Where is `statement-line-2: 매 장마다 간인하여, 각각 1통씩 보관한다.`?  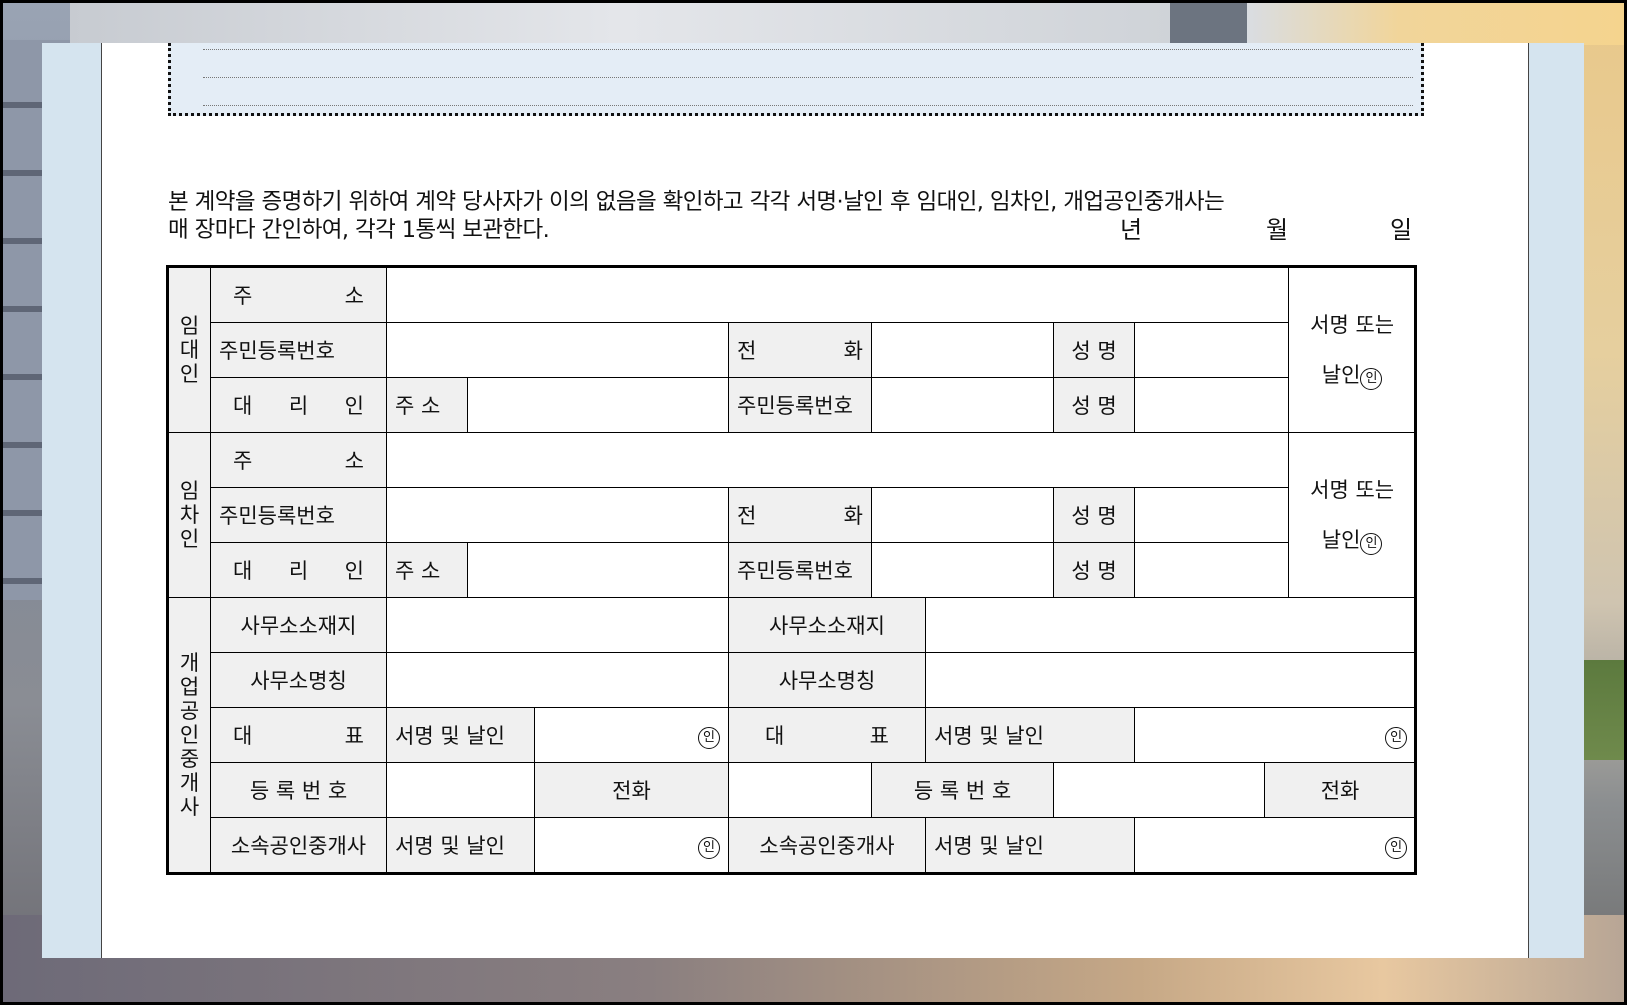
statement-line-2: 매 장마다 간인하여, 각각 1통씩 보관한다. is located at coordinates (359, 230).